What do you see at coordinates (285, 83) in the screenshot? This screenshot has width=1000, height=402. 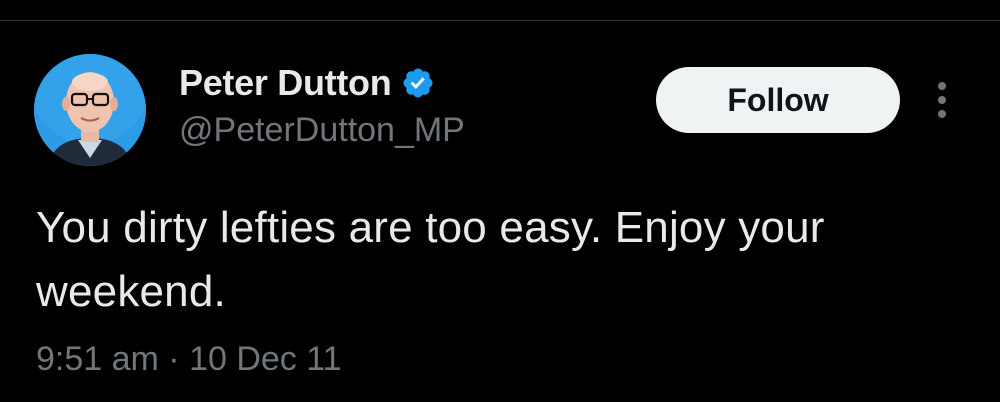 I see `display-name: Peter Dutton` at bounding box center [285, 83].